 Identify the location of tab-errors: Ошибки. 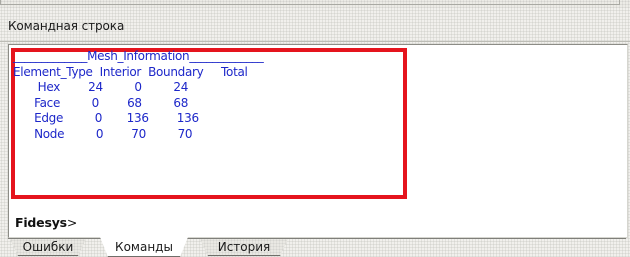
(48, 247).